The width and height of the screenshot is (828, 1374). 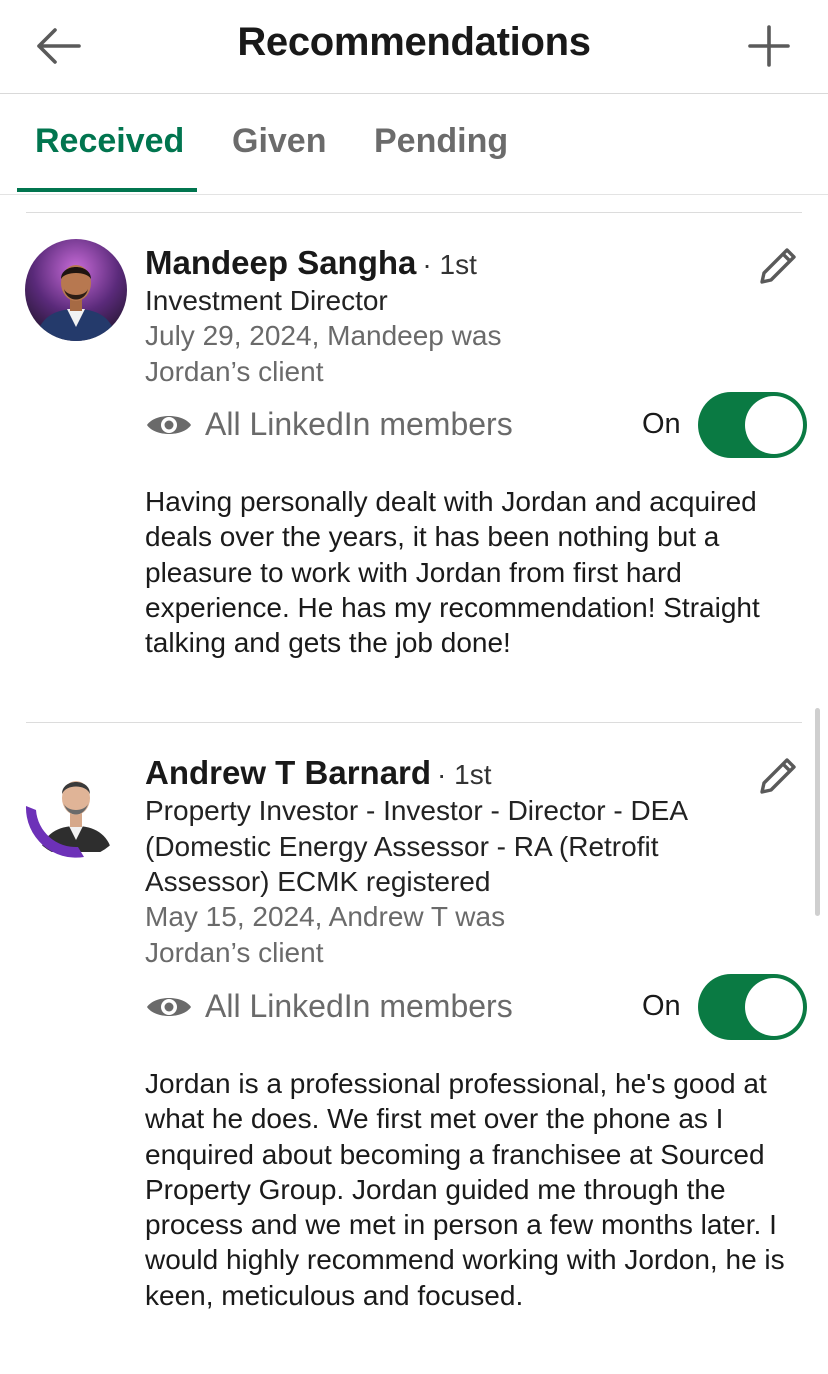 I want to click on recommender-headline: Investment Director, so click(x=266, y=300).